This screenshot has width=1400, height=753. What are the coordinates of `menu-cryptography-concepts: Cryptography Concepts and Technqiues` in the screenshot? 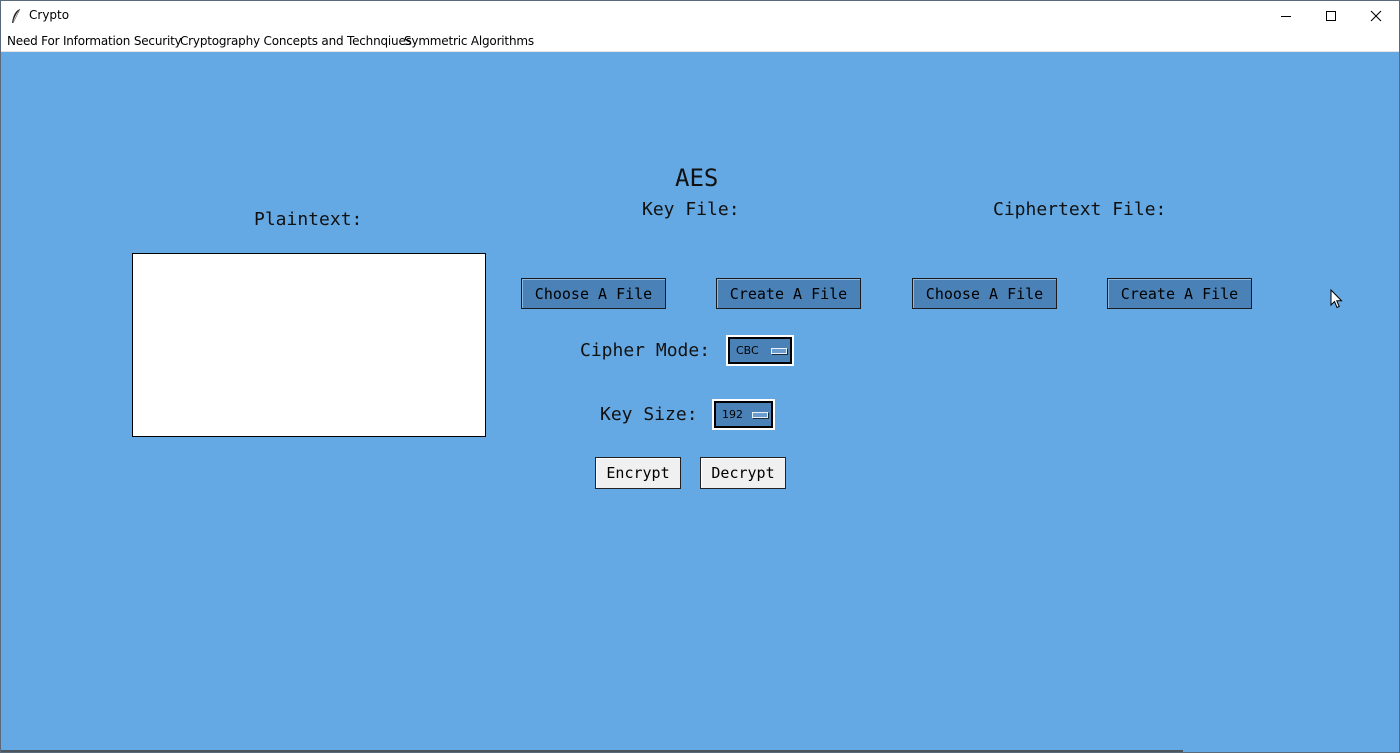 It's located at (296, 41).